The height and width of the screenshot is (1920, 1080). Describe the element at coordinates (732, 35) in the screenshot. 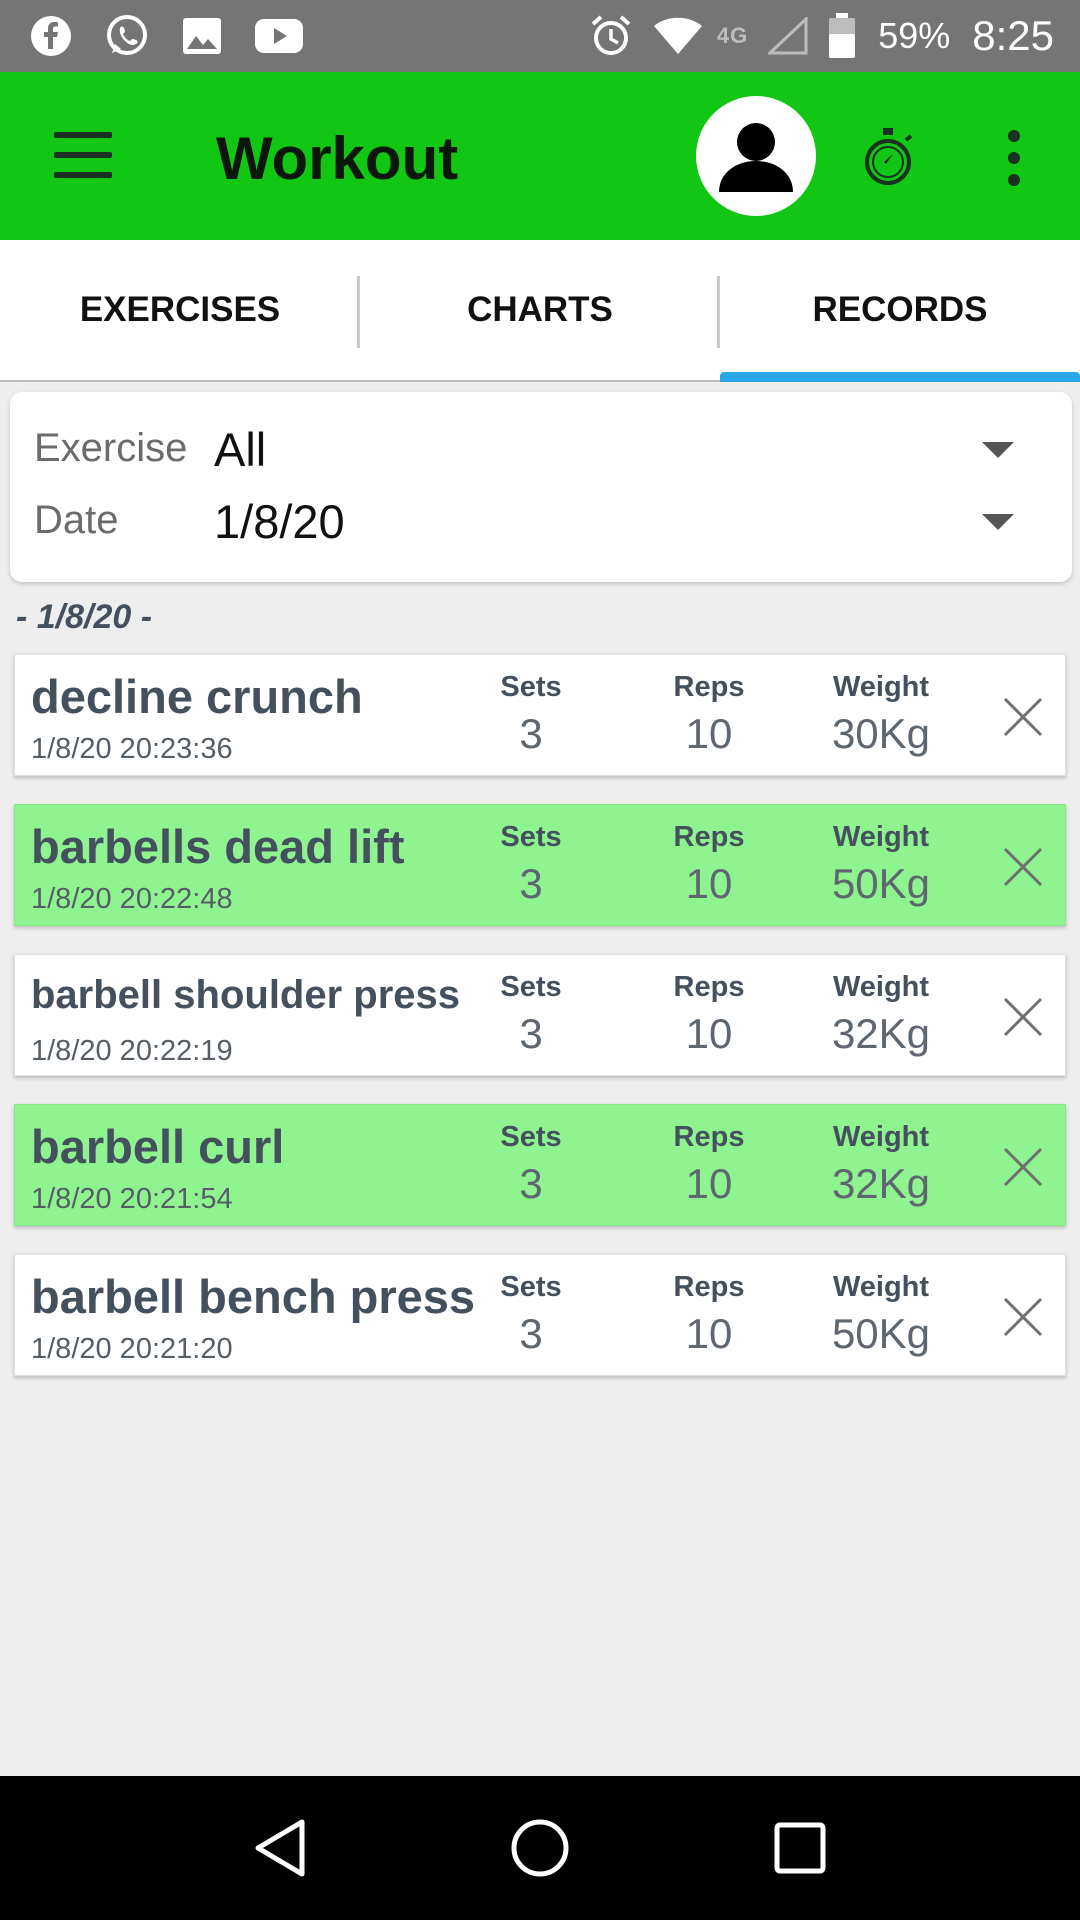

I see `network-type: 4G` at that location.